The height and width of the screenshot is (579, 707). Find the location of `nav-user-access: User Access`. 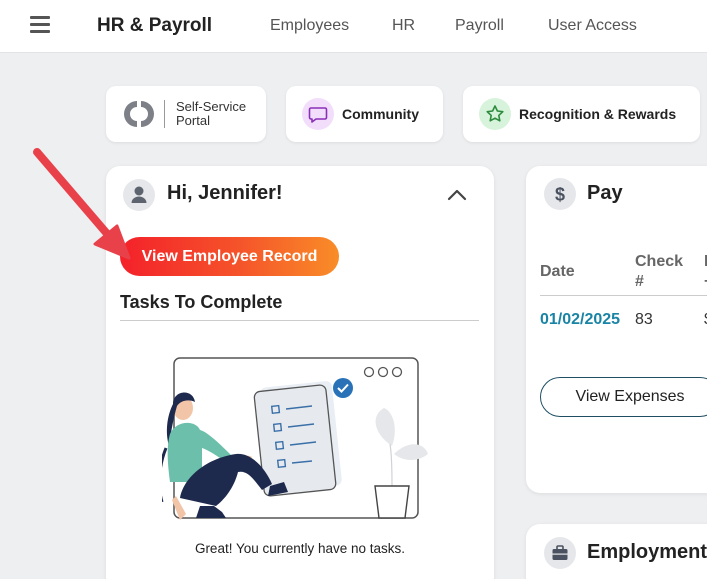

nav-user-access: User Access is located at coordinates (592, 26).